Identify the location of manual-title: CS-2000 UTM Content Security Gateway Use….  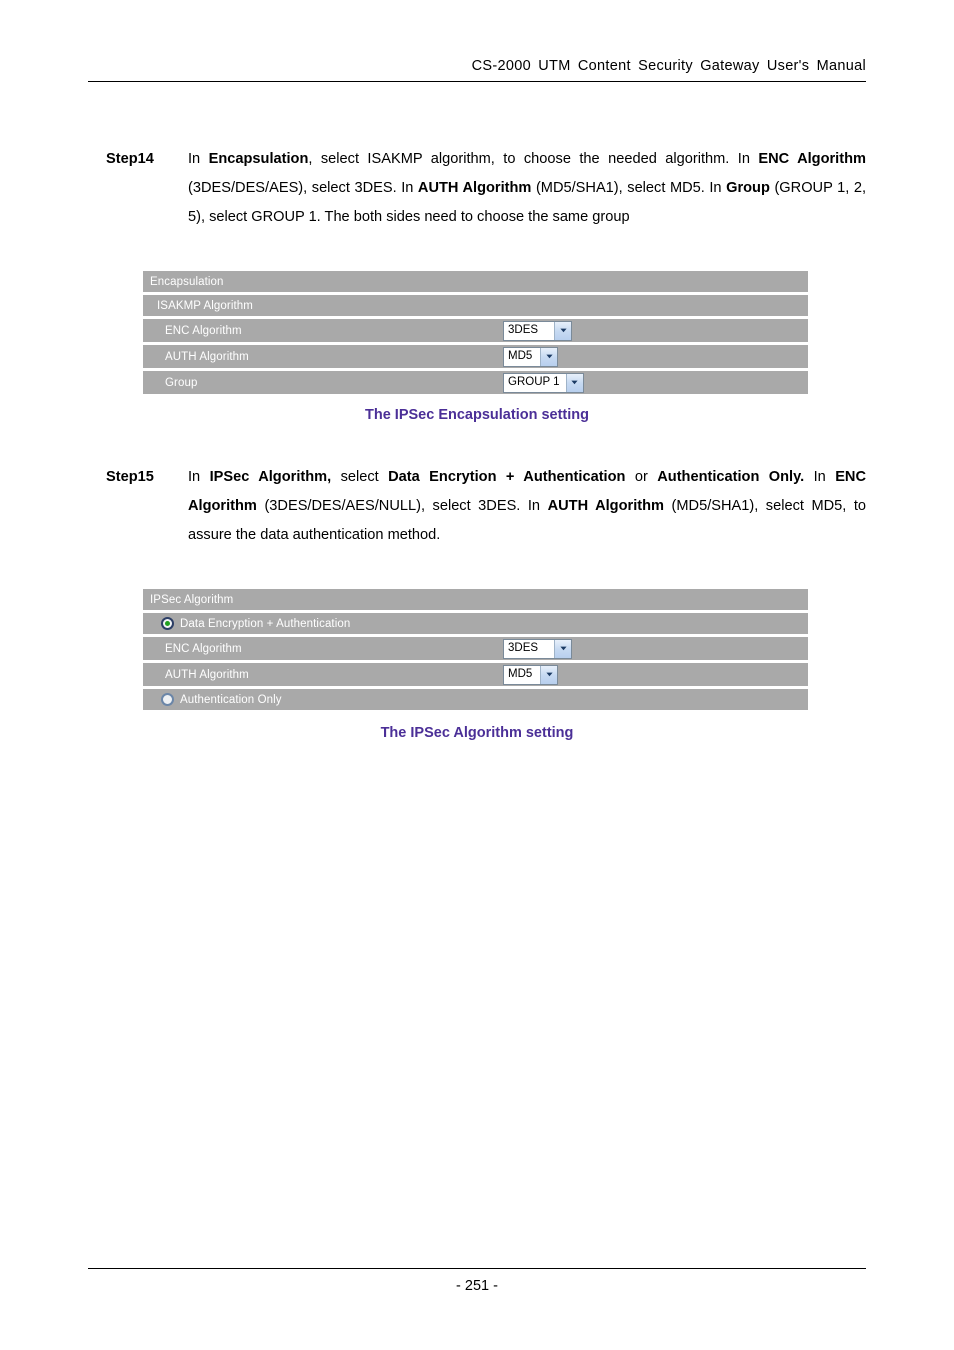
(668, 66).